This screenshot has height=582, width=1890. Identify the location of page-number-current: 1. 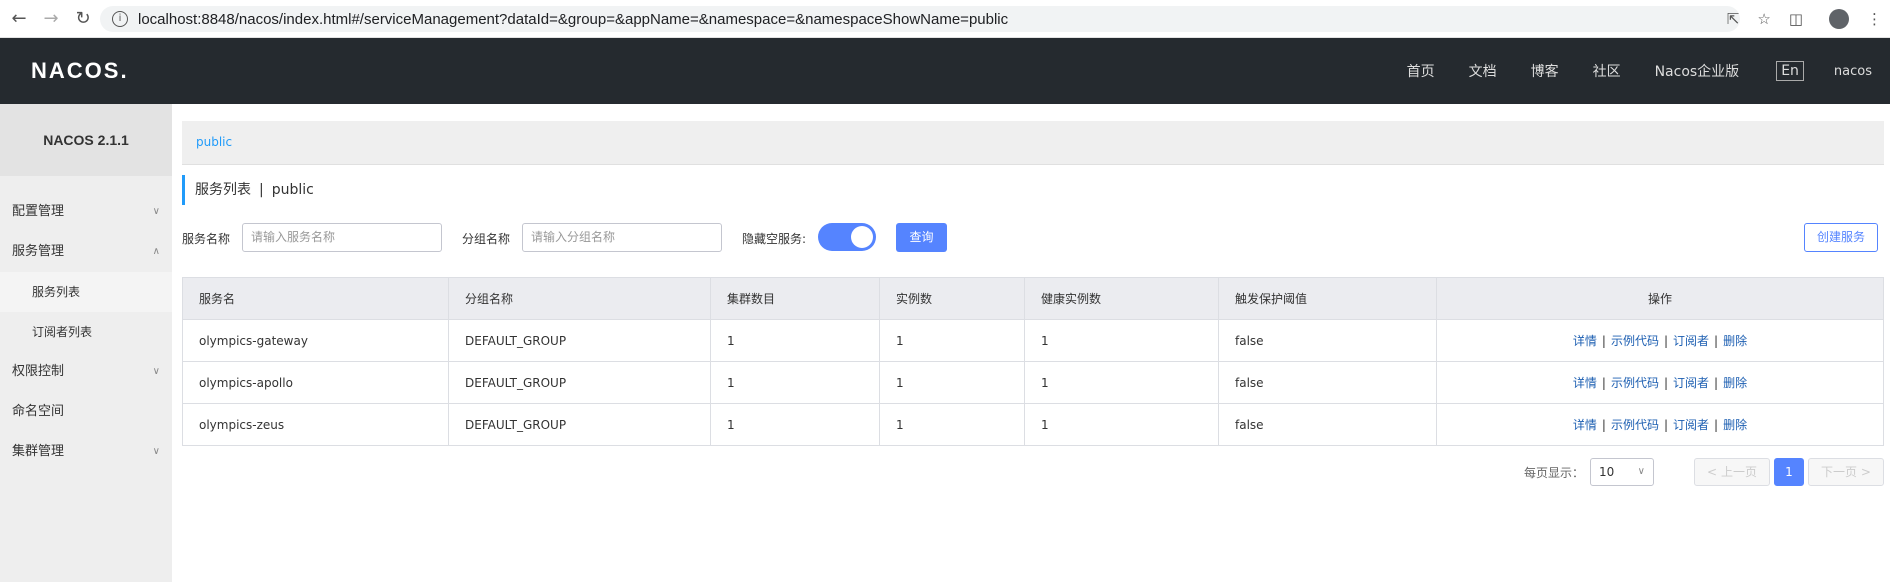
(1789, 472).